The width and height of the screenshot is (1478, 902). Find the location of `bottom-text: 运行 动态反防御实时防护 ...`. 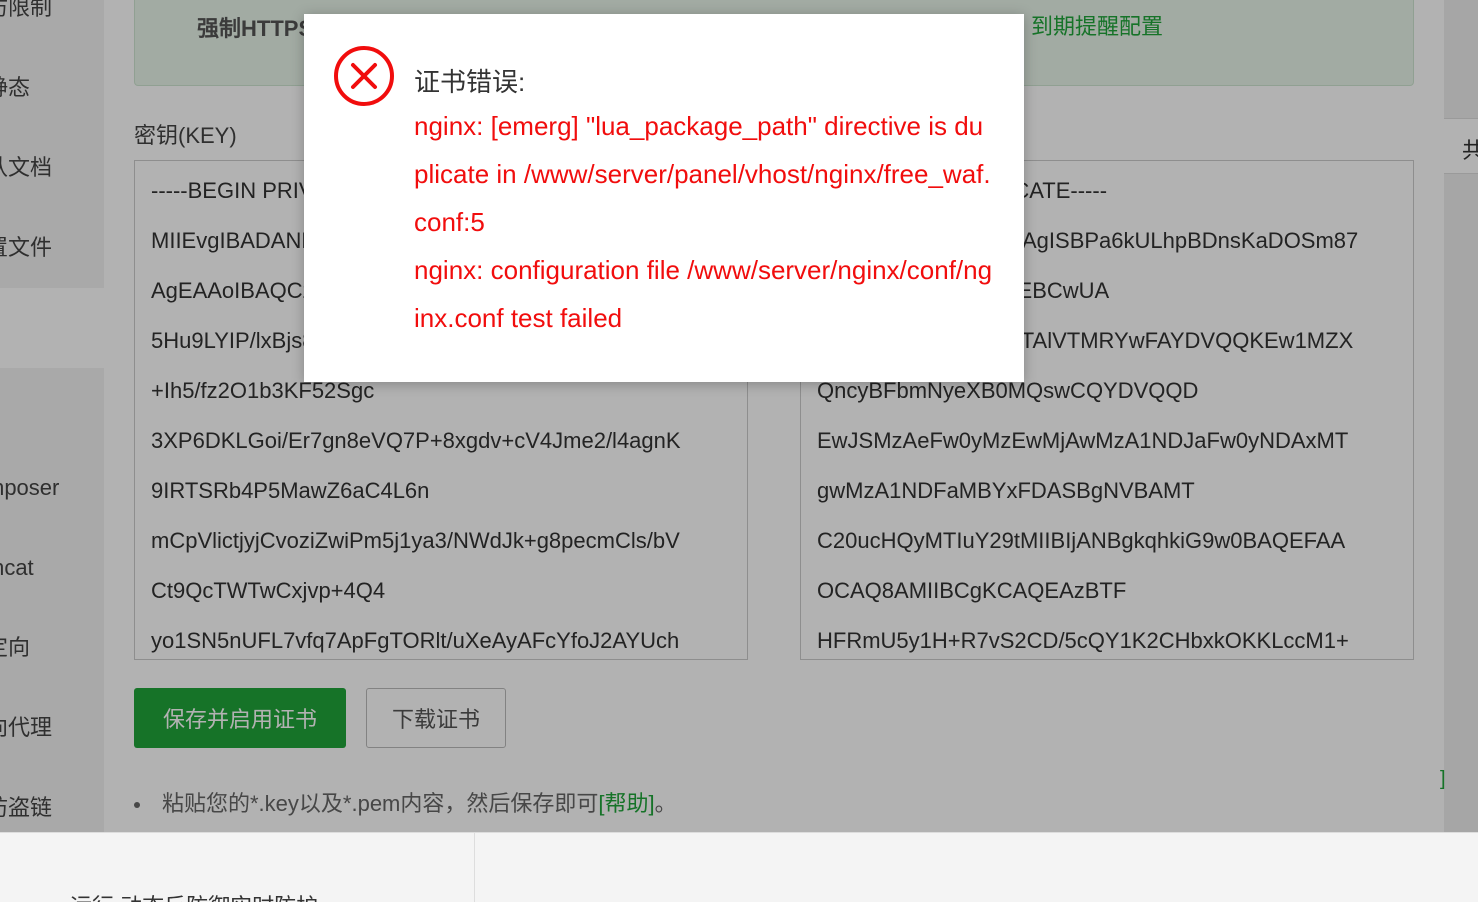

bottom-text: 运行 动态反防御实时防护 ... is located at coordinates (206, 895).